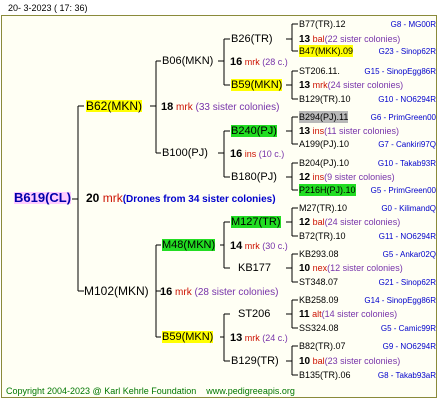  What do you see at coordinates (305, 268) in the screenshot?
I see `gen4-num-5: 10` at bounding box center [305, 268].